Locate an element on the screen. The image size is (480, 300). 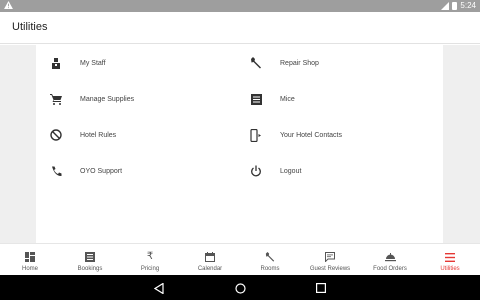
system-nav-bar is located at coordinates (240, 287).